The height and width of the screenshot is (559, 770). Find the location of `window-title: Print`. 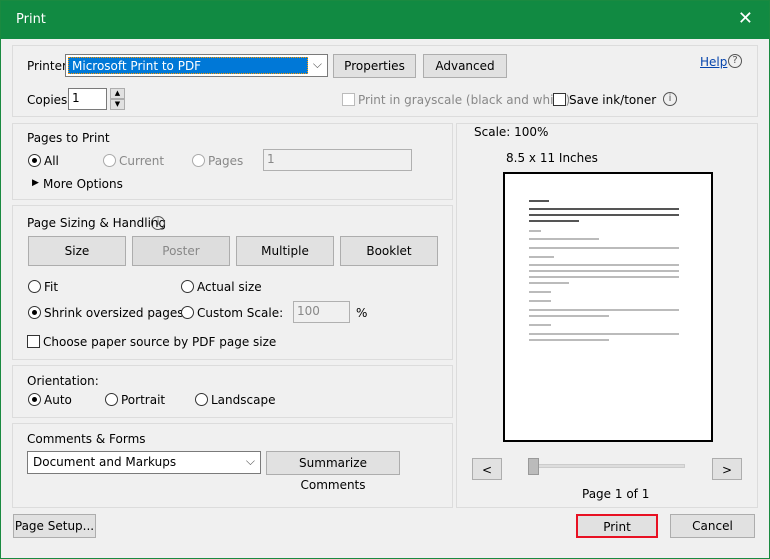

window-title: Print is located at coordinates (31, 19).